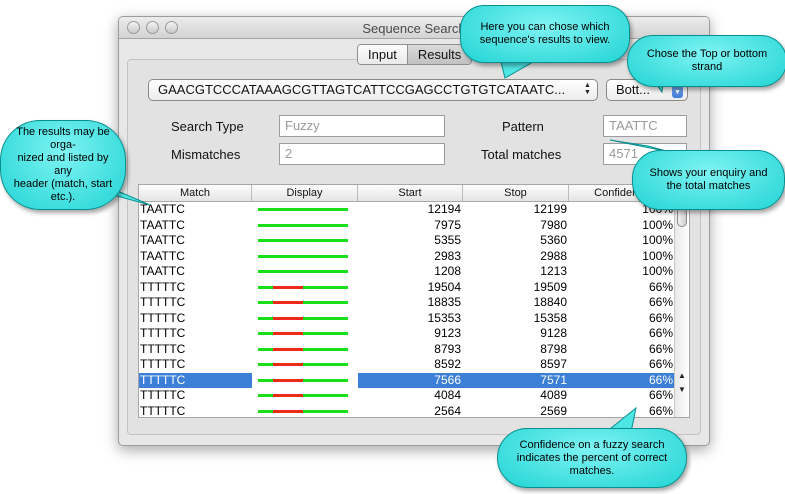  What do you see at coordinates (63, 138) in the screenshot?
I see `callout-line: The results may be orga-` at bounding box center [63, 138].